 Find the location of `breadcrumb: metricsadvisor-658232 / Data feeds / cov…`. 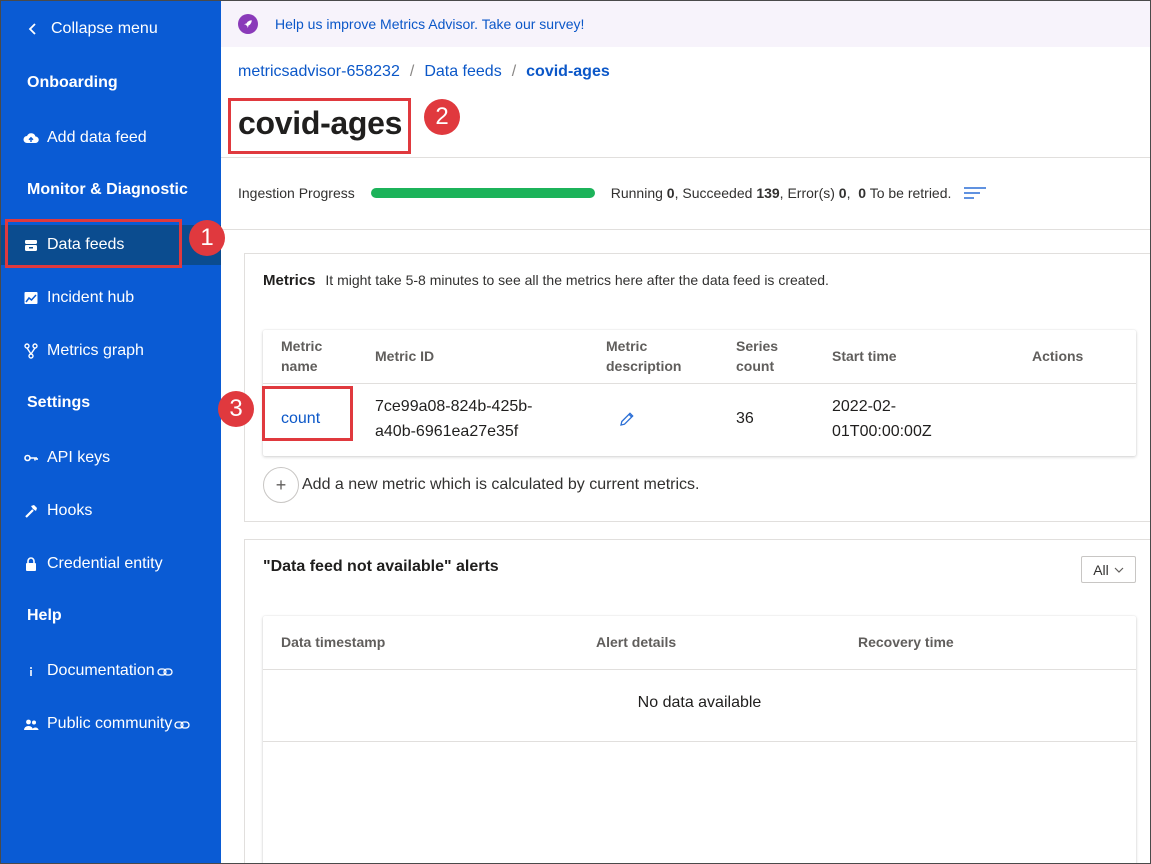

breadcrumb: metricsadvisor-658232 / Data feeds / cov… is located at coordinates (424, 72).